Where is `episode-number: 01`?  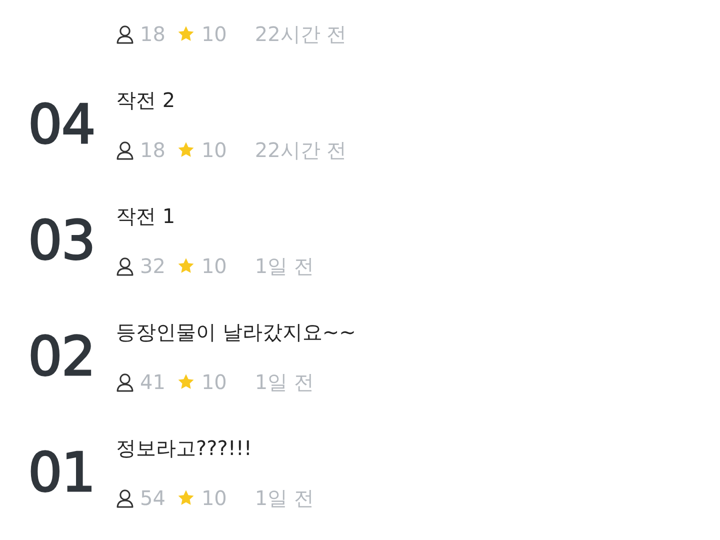
episode-number: 01 is located at coordinates (62, 473).